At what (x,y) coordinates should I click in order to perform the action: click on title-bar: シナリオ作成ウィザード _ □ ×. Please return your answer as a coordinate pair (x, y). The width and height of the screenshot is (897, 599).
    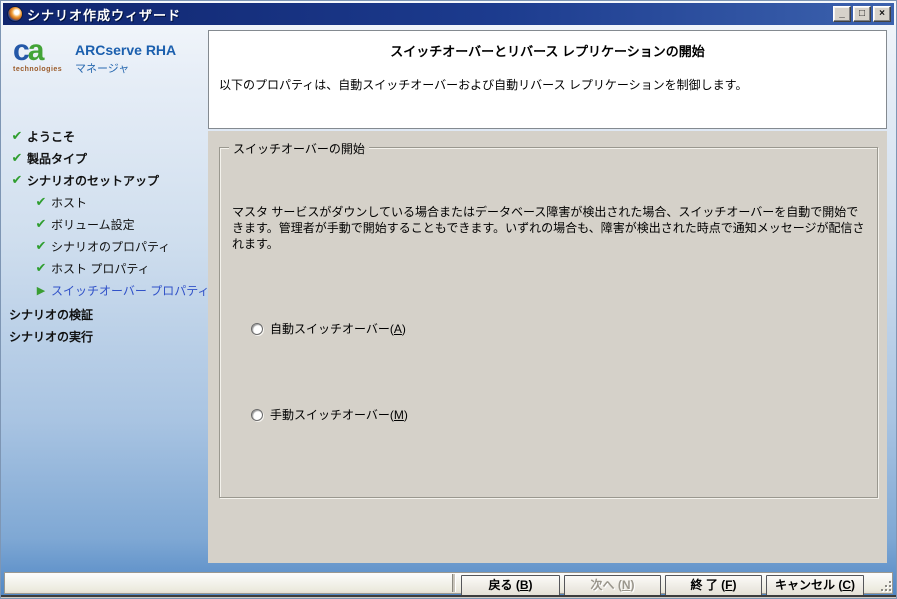
    Looking at the image, I should click on (448, 14).